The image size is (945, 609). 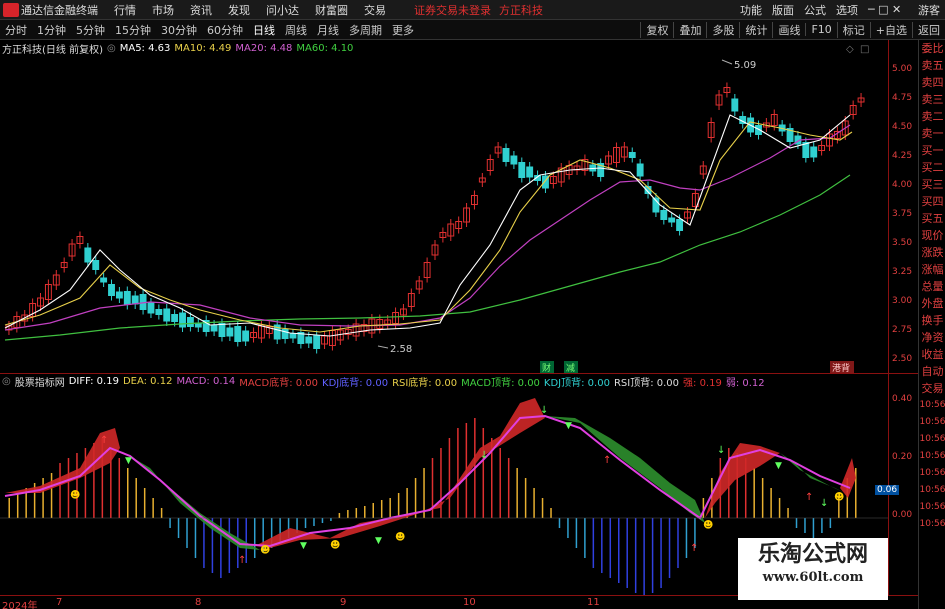 What do you see at coordinates (815, 10) in the screenshot?
I see `menu-item-formula: 公式` at bounding box center [815, 10].